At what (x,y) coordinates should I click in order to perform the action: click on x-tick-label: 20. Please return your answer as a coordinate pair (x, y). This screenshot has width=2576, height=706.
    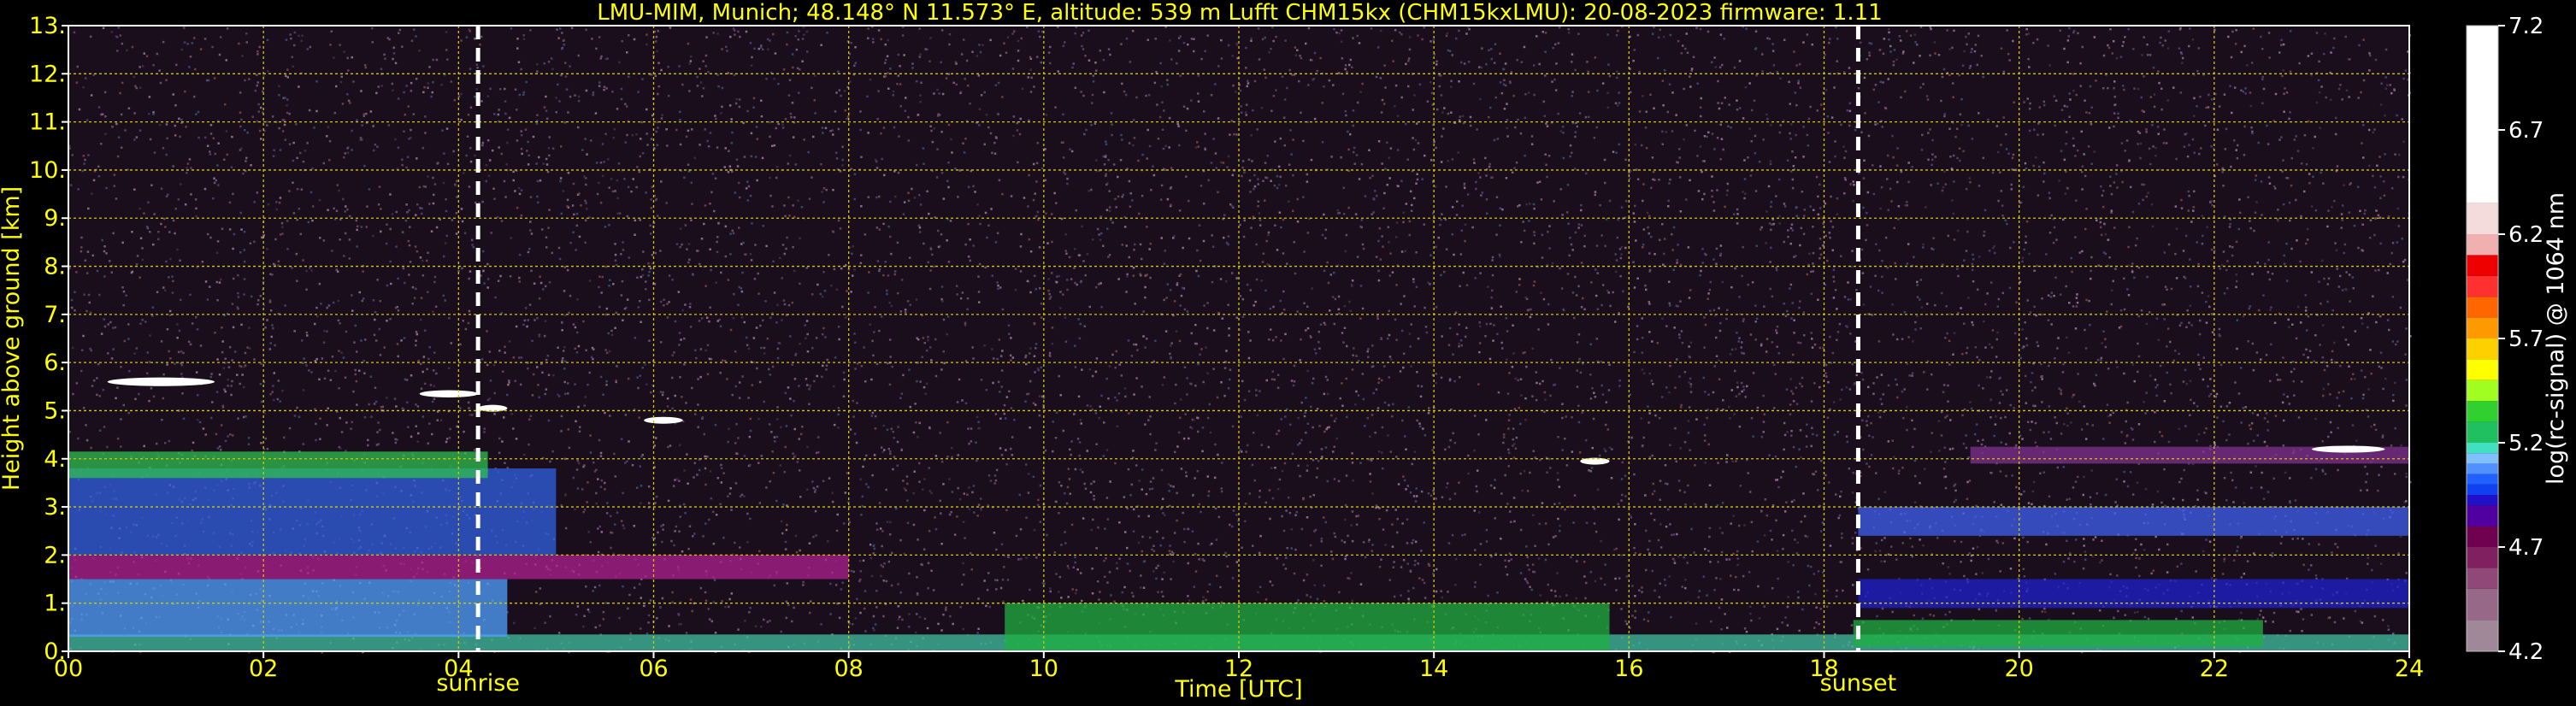
    Looking at the image, I should click on (2019, 669).